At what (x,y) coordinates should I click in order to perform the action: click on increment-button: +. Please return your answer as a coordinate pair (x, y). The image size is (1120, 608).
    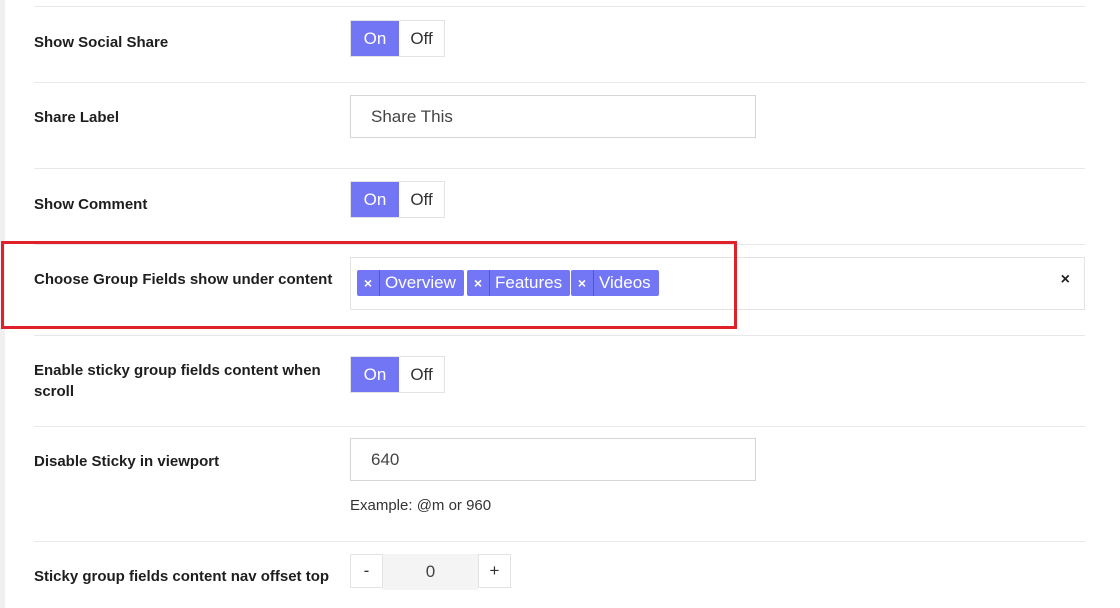
    Looking at the image, I should click on (494, 571).